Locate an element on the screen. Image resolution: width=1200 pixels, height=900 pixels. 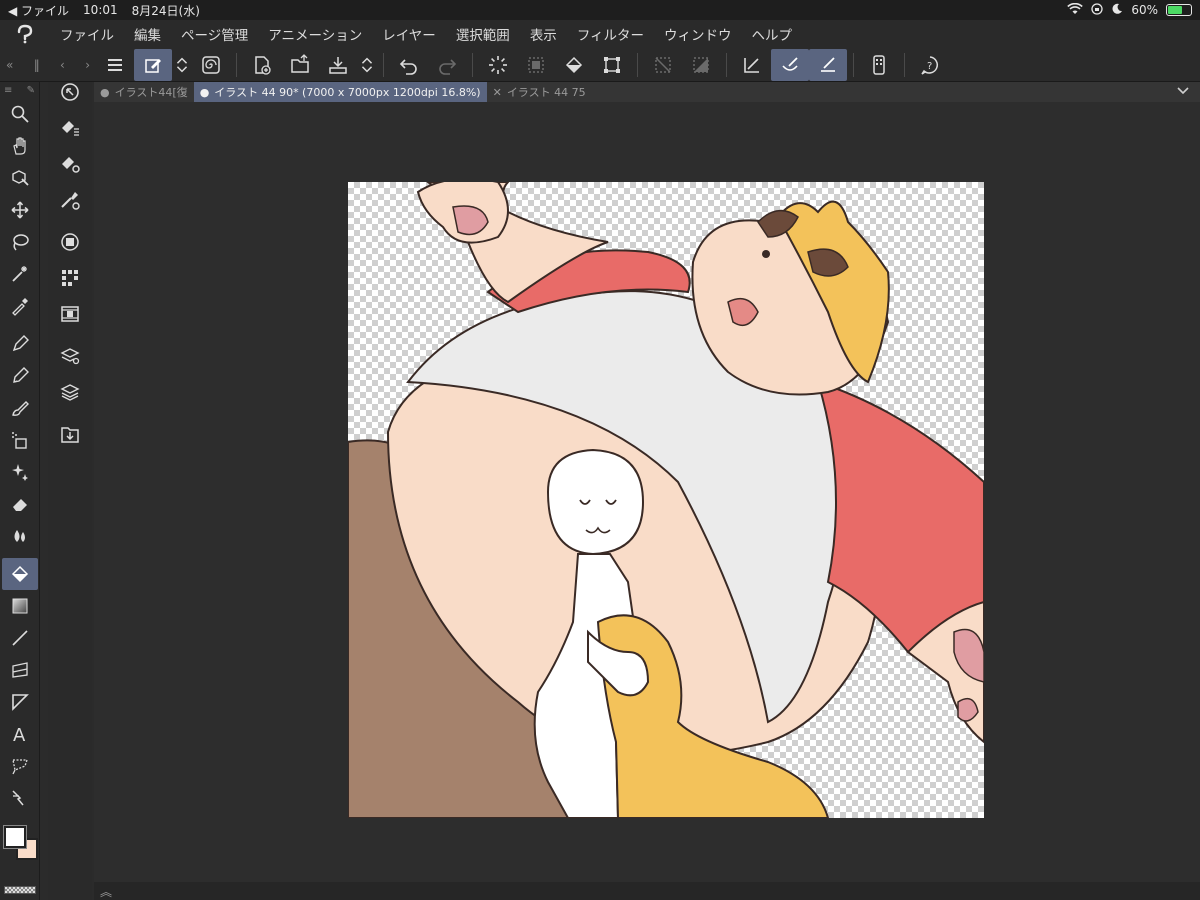
save-icon is located at coordinates (338, 65).